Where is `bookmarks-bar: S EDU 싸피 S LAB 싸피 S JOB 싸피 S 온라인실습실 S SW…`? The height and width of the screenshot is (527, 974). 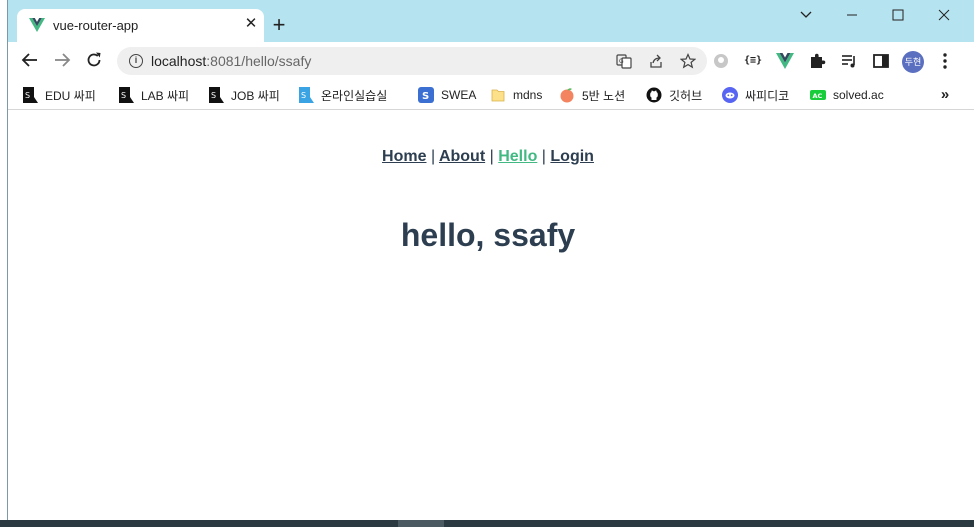 bookmarks-bar: S EDU 싸피 S LAB 싸피 S JOB 싸피 S 온라인실습실 S SW… is located at coordinates (491, 95).